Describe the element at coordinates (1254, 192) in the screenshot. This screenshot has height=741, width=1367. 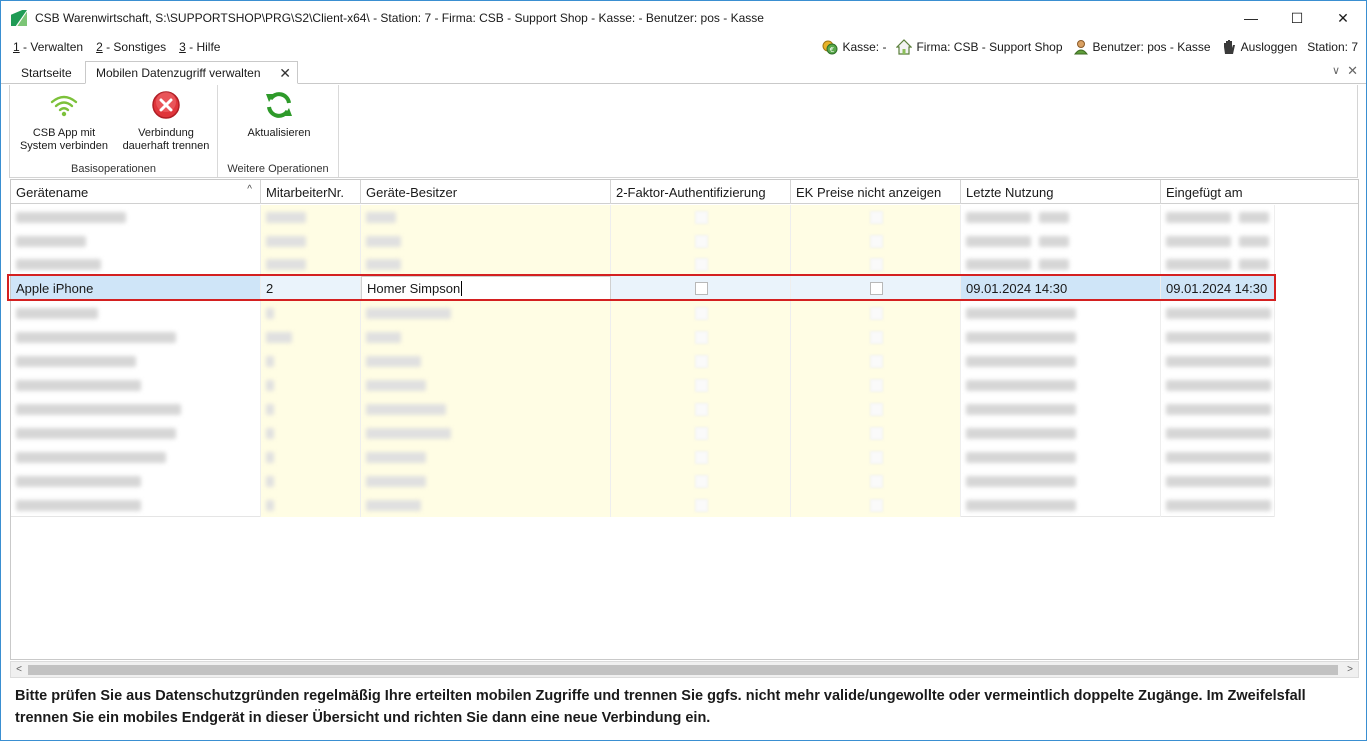
I see `col-header-eingefuegt-am: Eingefügt am` at that location.